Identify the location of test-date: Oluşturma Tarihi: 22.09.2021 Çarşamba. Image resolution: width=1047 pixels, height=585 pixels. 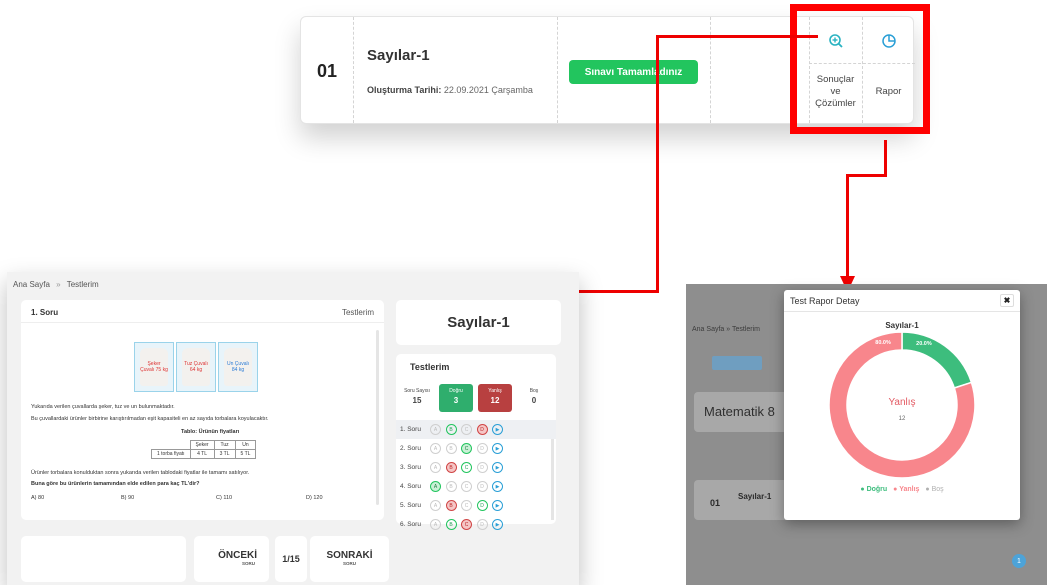
(450, 90).